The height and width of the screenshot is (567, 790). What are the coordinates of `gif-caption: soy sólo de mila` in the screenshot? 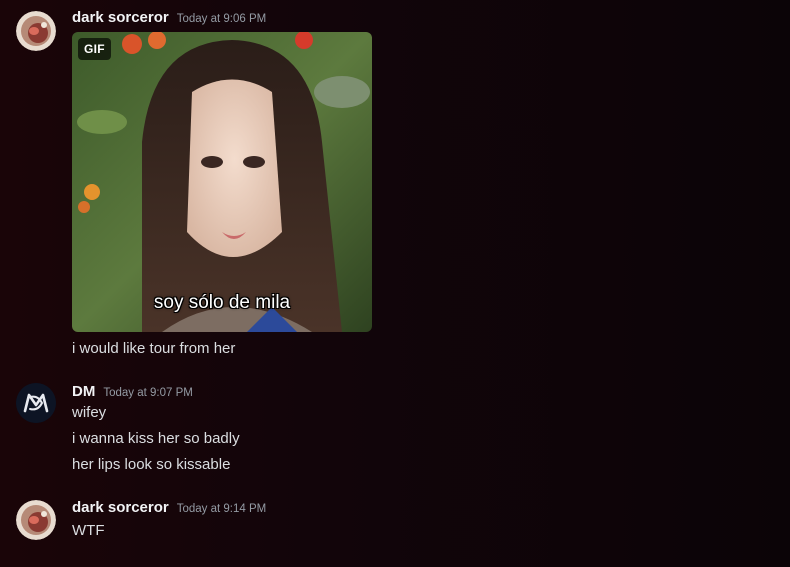 It's located at (222, 302).